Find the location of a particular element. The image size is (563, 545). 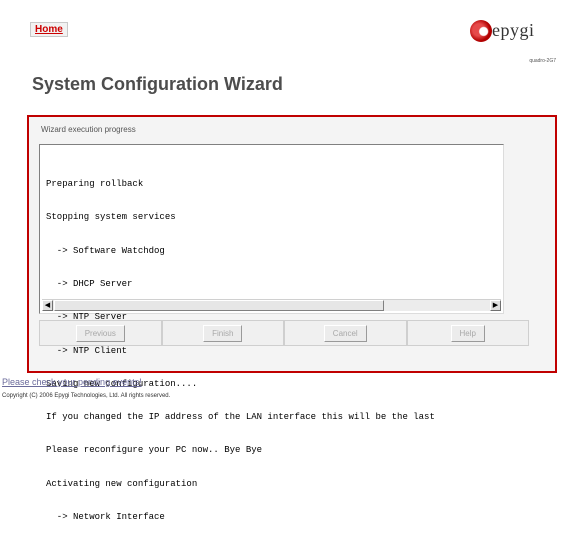

cancel-button: Cancel is located at coordinates (345, 333).